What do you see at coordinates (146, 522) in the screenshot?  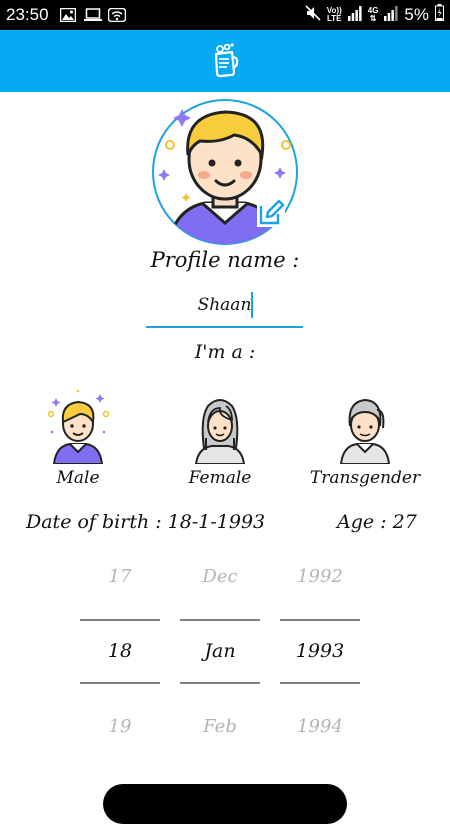 I see `date-of-birth-text: Date of birth : 18-1-1993` at bounding box center [146, 522].